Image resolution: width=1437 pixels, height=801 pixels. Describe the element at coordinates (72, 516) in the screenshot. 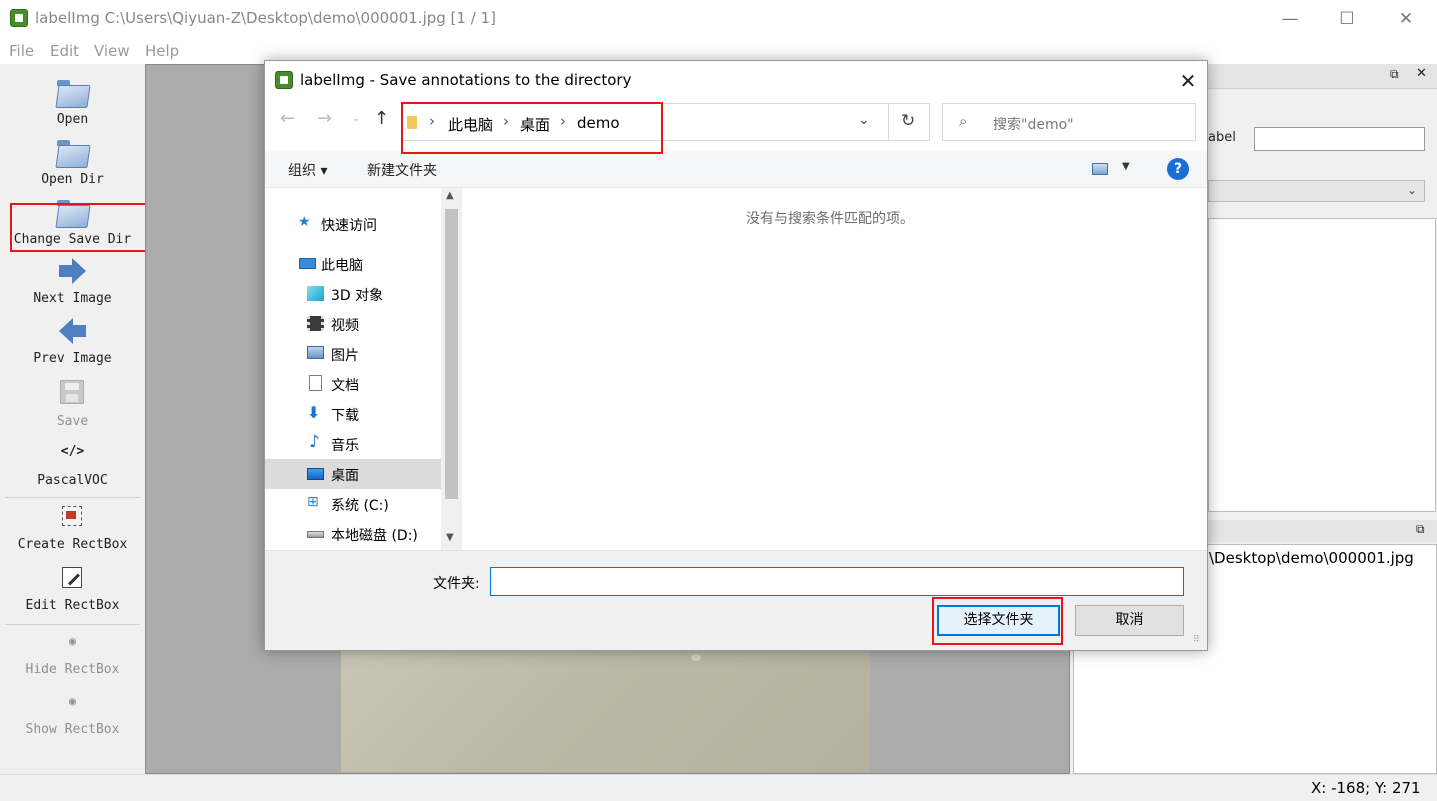

I see `create-rect-icon` at that location.